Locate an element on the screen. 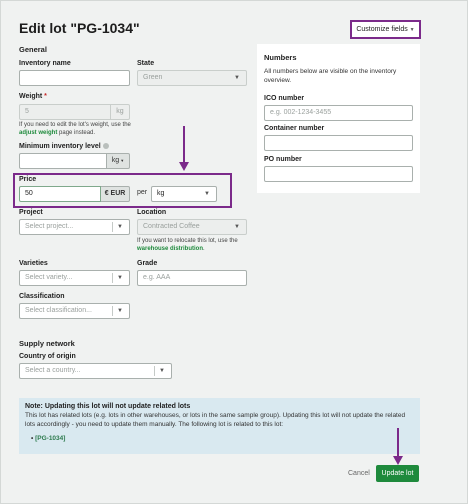  update-lot-button: Update lot is located at coordinates (397, 473).